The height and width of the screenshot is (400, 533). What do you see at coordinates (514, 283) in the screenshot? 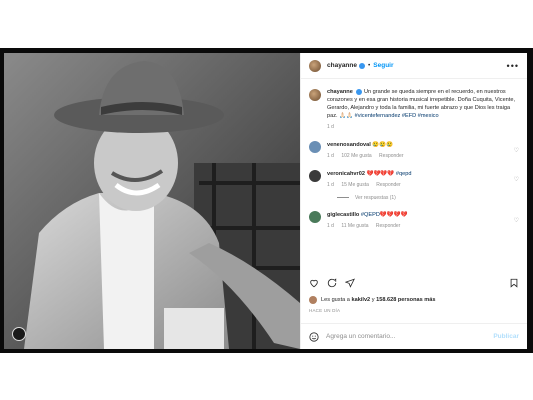
I see `save-icon` at bounding box center [514, 283].